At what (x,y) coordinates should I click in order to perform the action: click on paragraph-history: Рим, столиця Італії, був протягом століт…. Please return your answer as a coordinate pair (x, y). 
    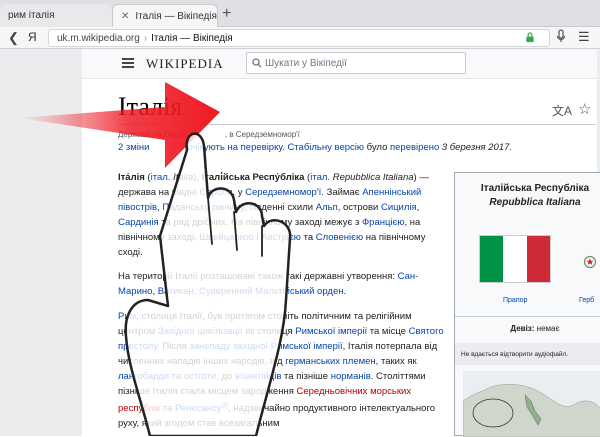
    Looking at the image, I should click on (281, 370).